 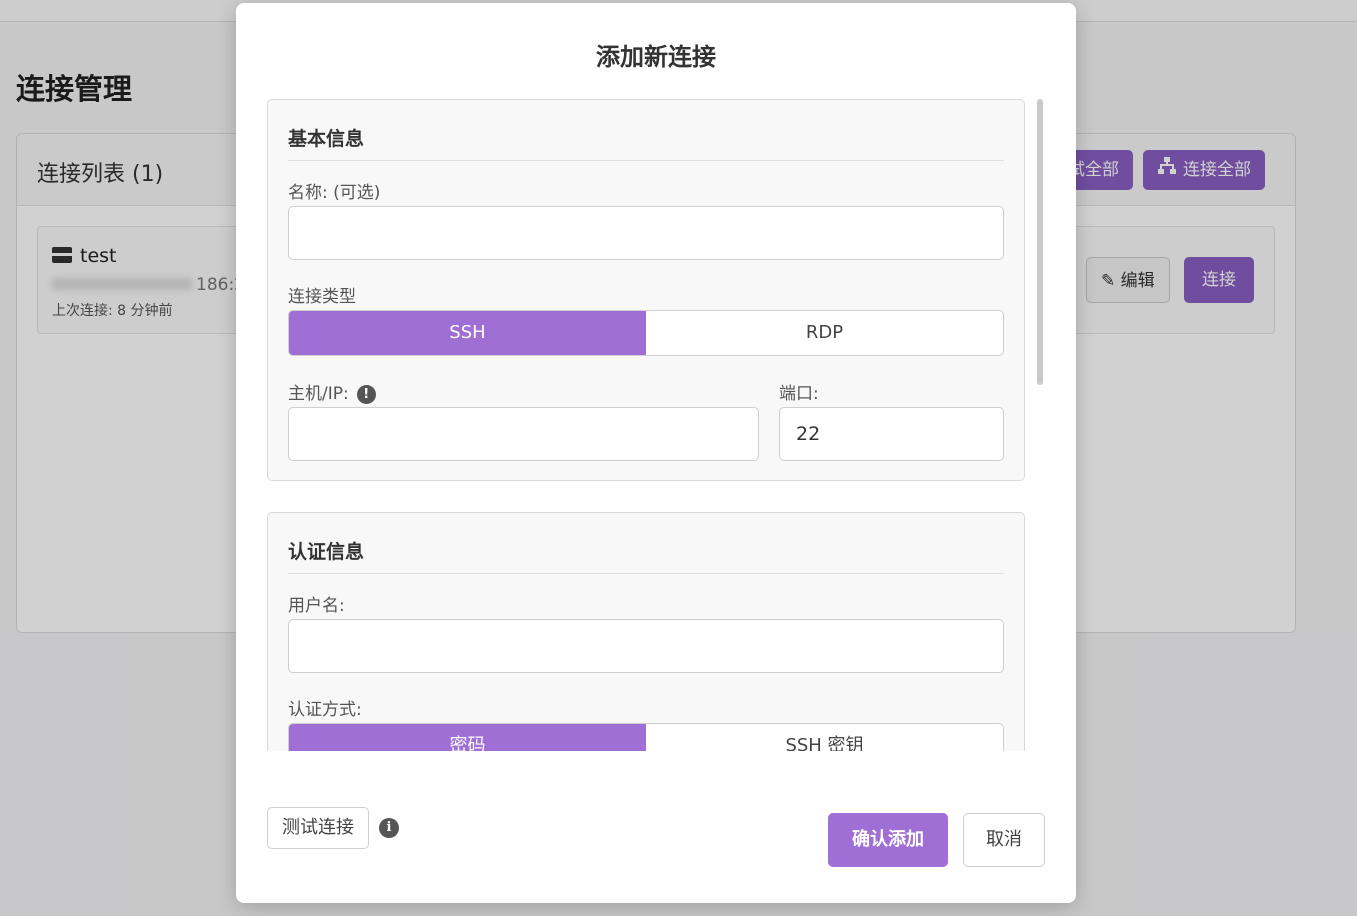 I want to click on auth-method-toggle: 密码 SSH 密钥, so click(x=646, y=737).